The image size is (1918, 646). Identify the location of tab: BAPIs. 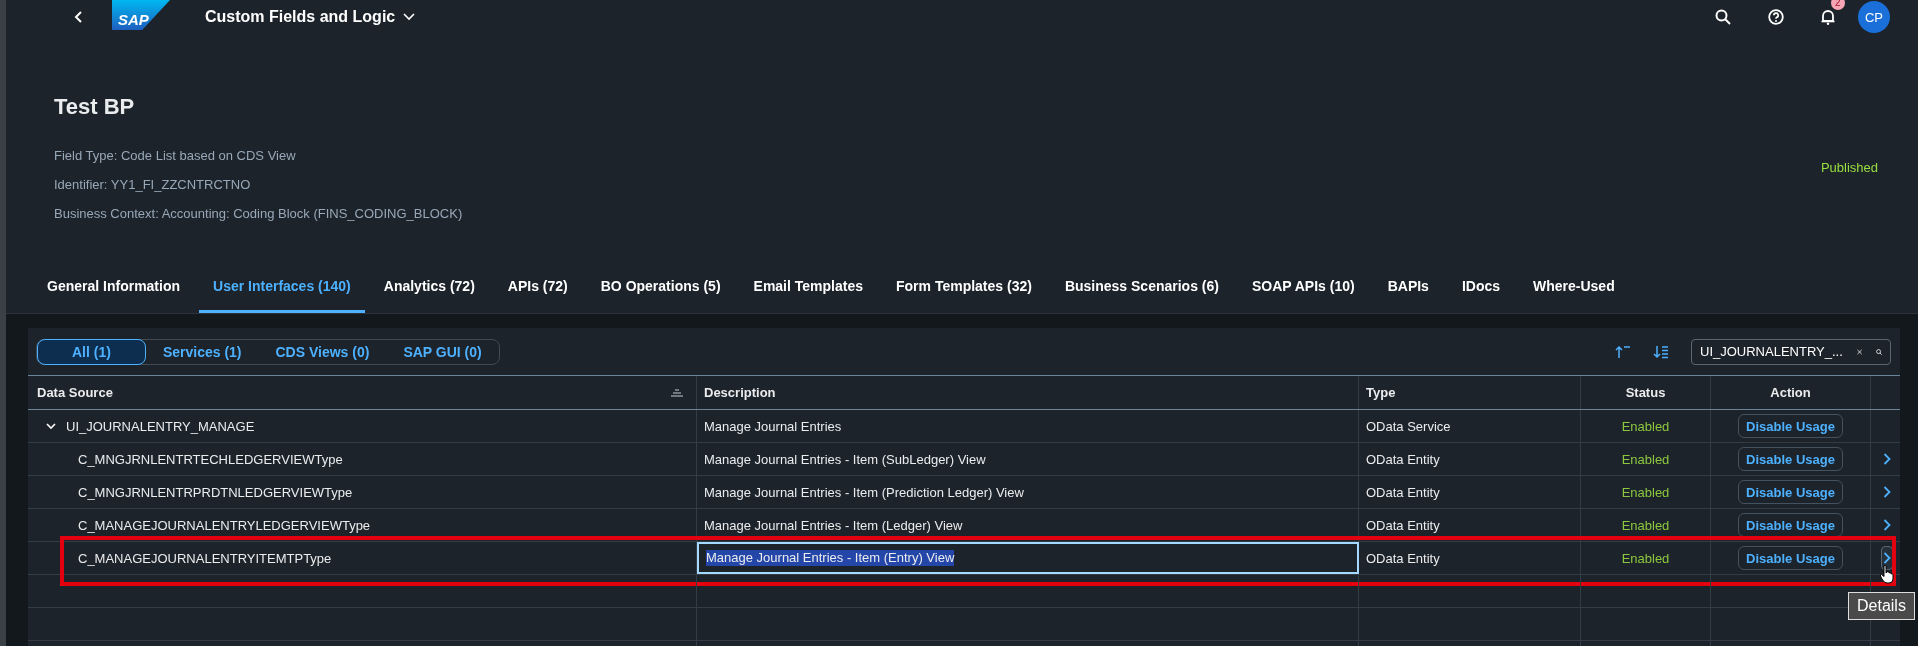
(1408, 287).